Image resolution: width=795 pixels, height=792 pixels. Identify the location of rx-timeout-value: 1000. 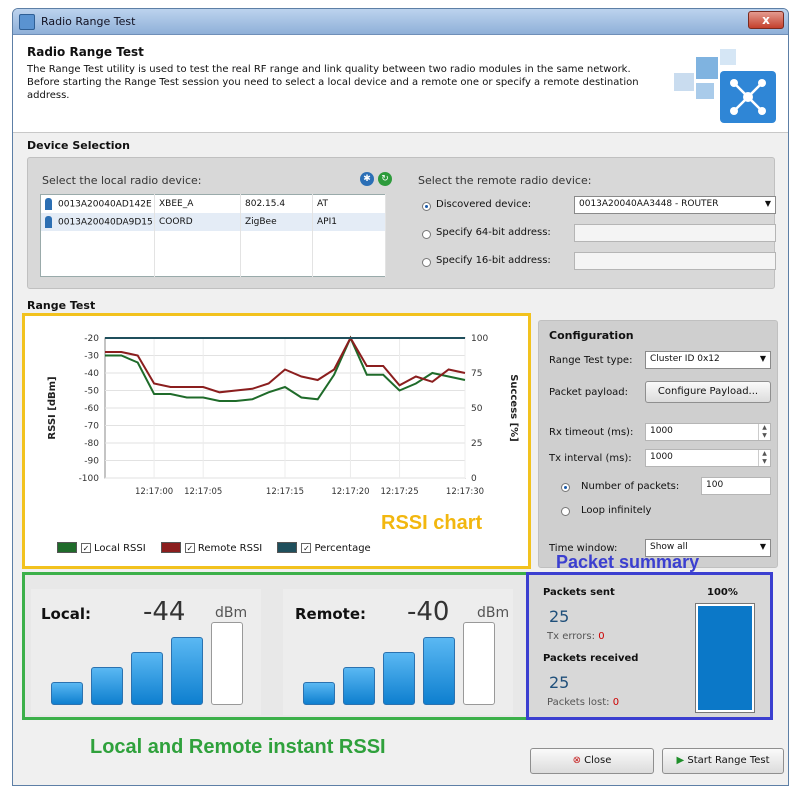
(661, 431).